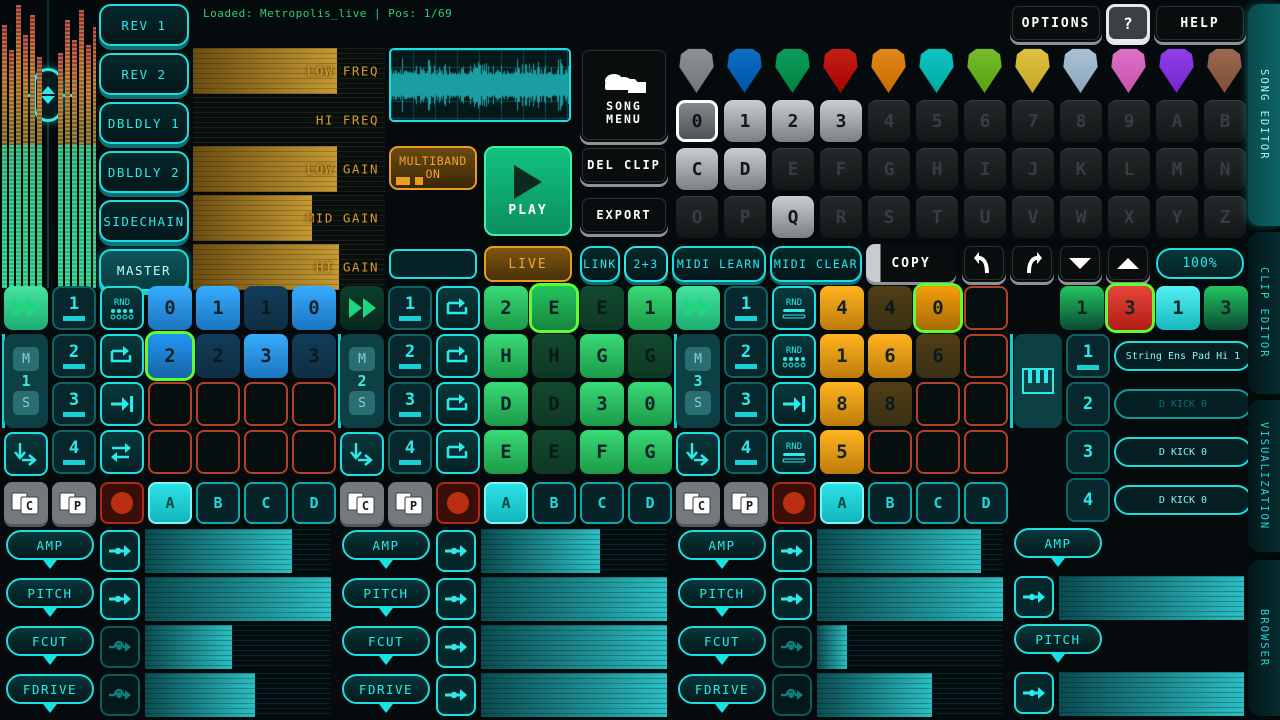  I want to click on browser-param-slider, so click(1151, 598).